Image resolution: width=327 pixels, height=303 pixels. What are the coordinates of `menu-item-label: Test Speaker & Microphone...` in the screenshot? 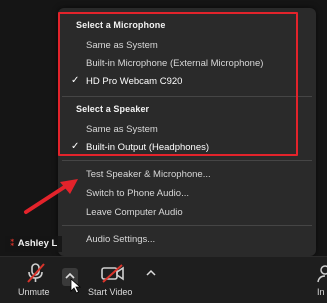 It's located at (148, 174).